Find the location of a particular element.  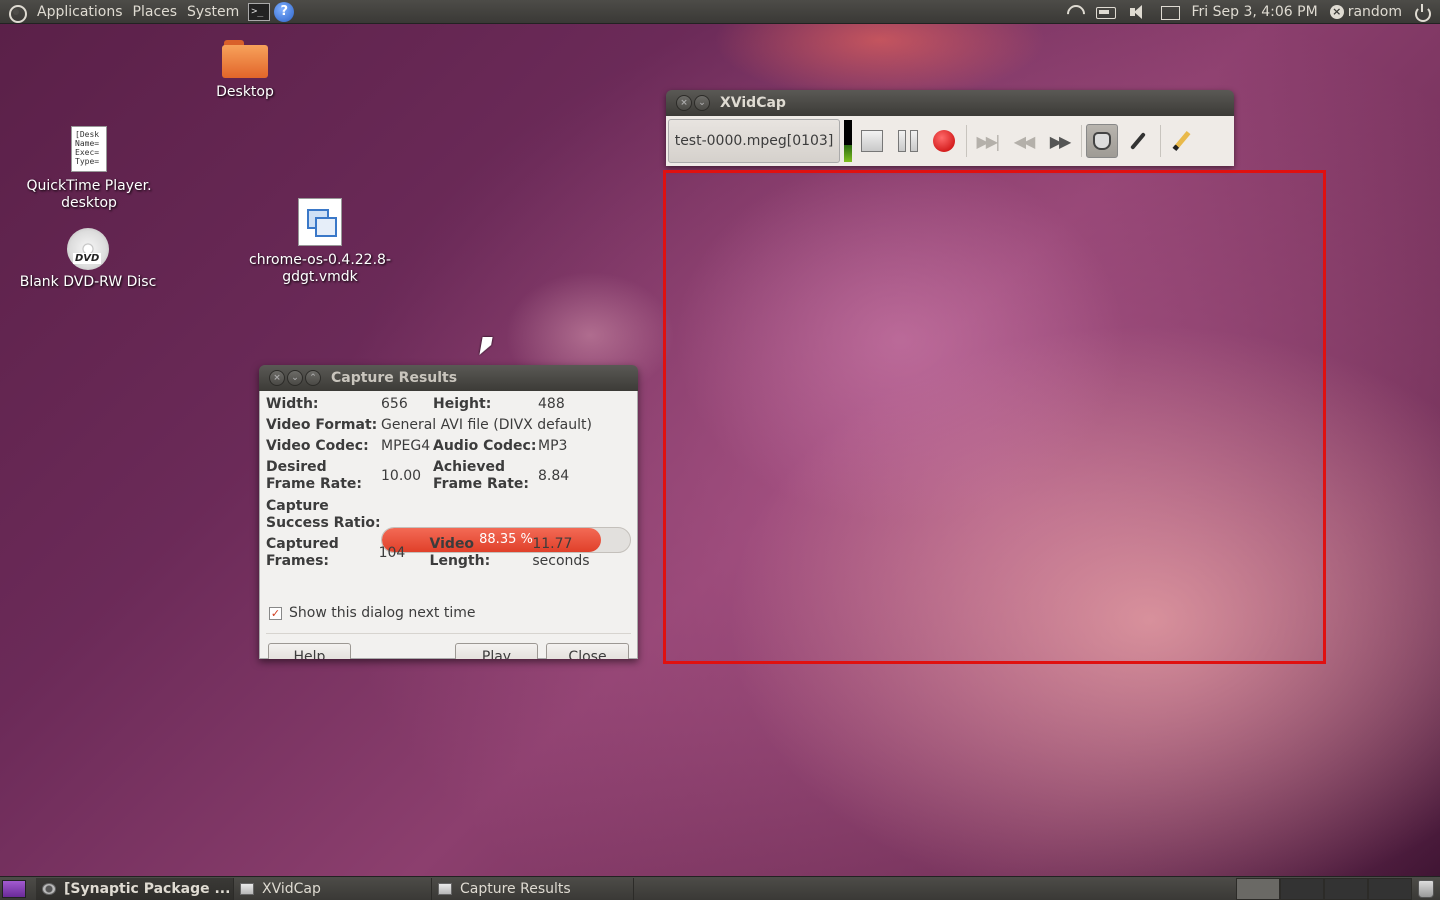

desktop-icon-dvd: DVD Blank DVD-RW Disc is located at coordinates (88, 259).